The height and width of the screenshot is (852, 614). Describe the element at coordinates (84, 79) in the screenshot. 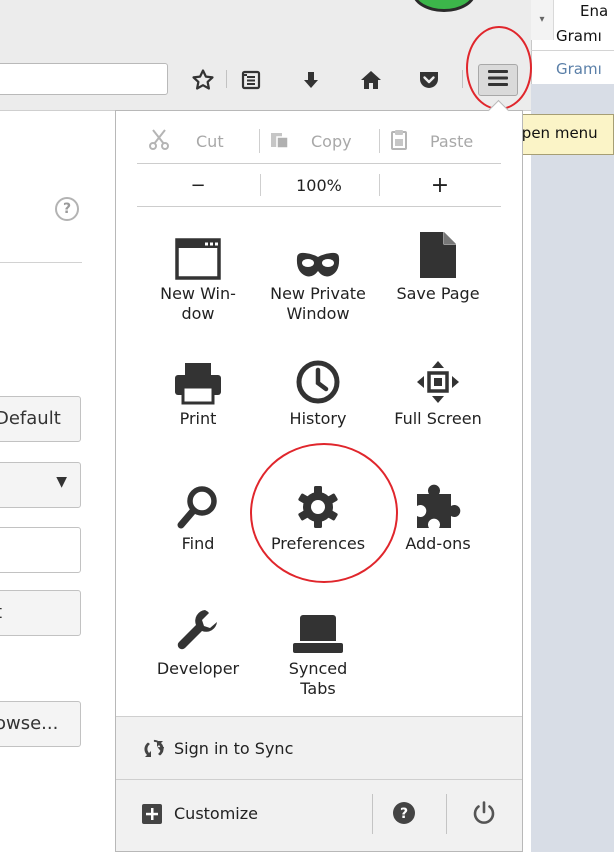

I see `url-bar` at that location.